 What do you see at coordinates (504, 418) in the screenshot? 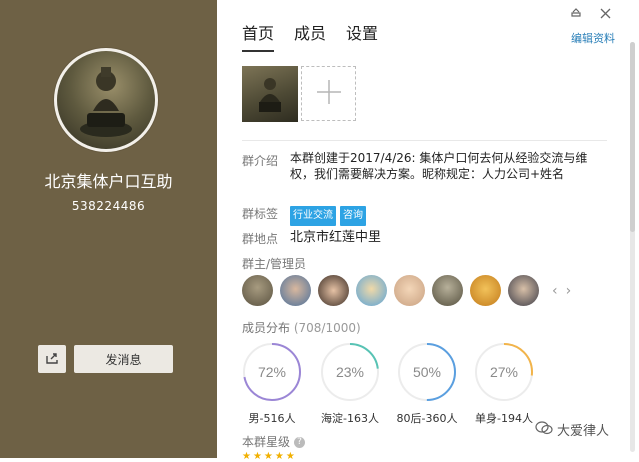
I see `stat-label: 单身-194人` at bounding box center [504, 418].